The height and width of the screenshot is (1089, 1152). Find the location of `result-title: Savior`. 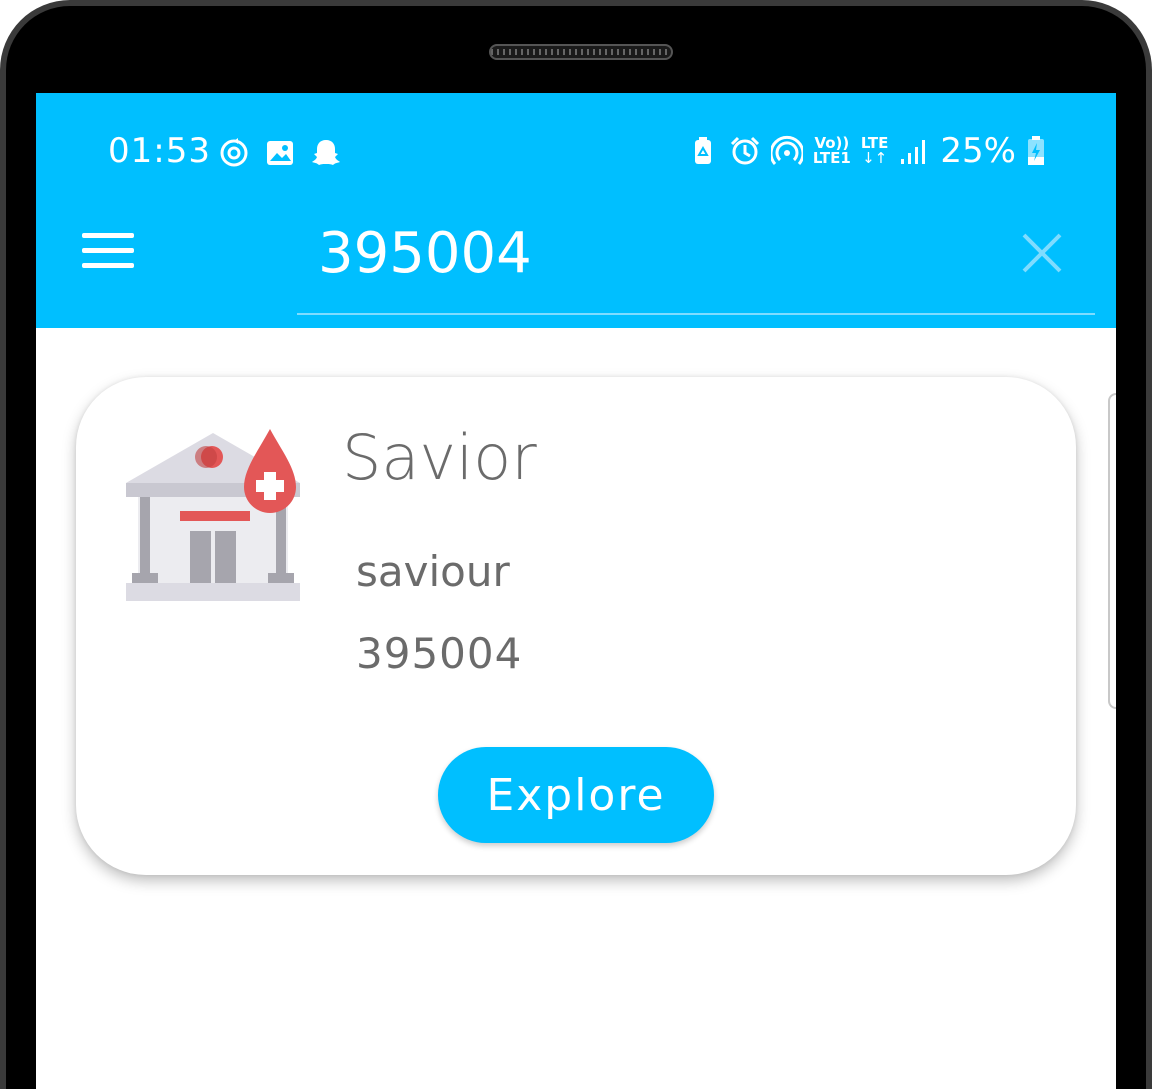

result-title: Savior is located at coordinates (439, 457).